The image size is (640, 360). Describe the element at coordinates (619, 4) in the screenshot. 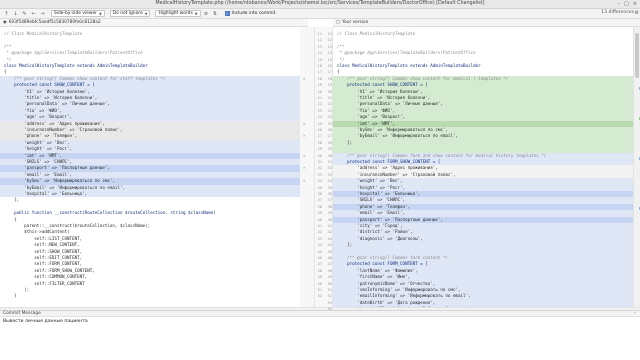

I see `minimize-icon: –` at that location.